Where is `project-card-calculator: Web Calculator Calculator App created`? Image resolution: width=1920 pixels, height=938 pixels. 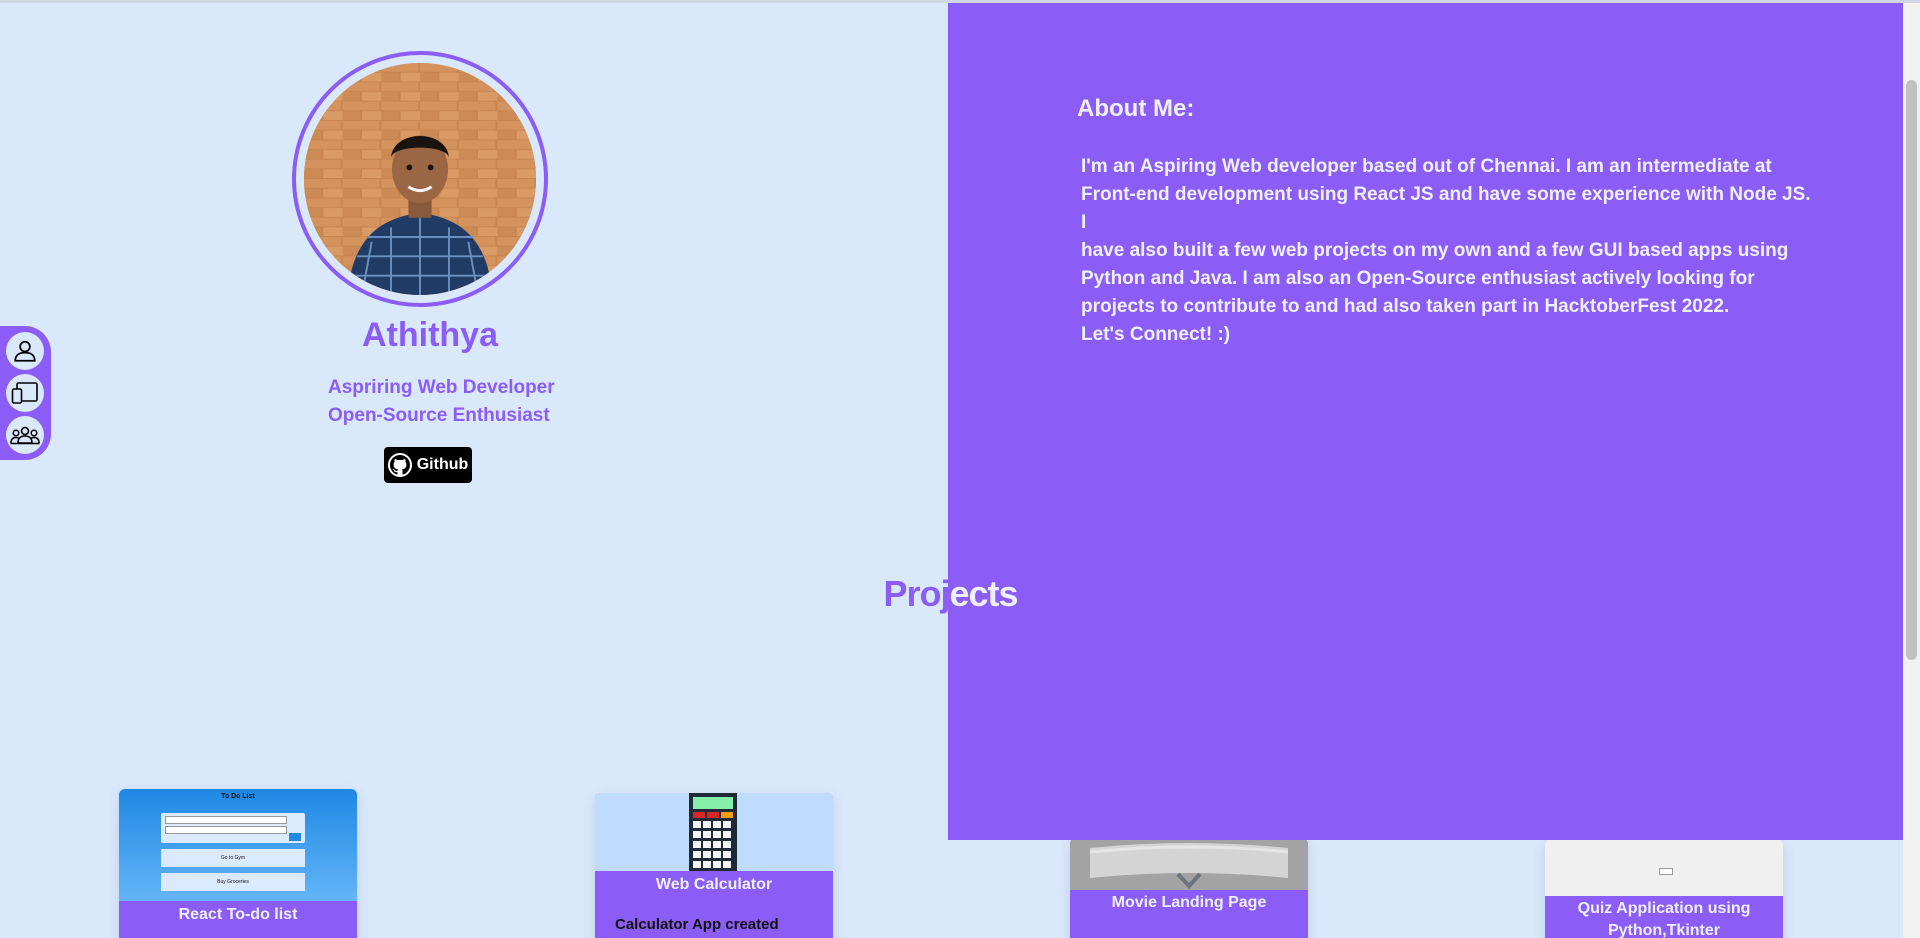
project-card-calculator: Web Calculator Calculator App created is located at coordinates (714, 865).